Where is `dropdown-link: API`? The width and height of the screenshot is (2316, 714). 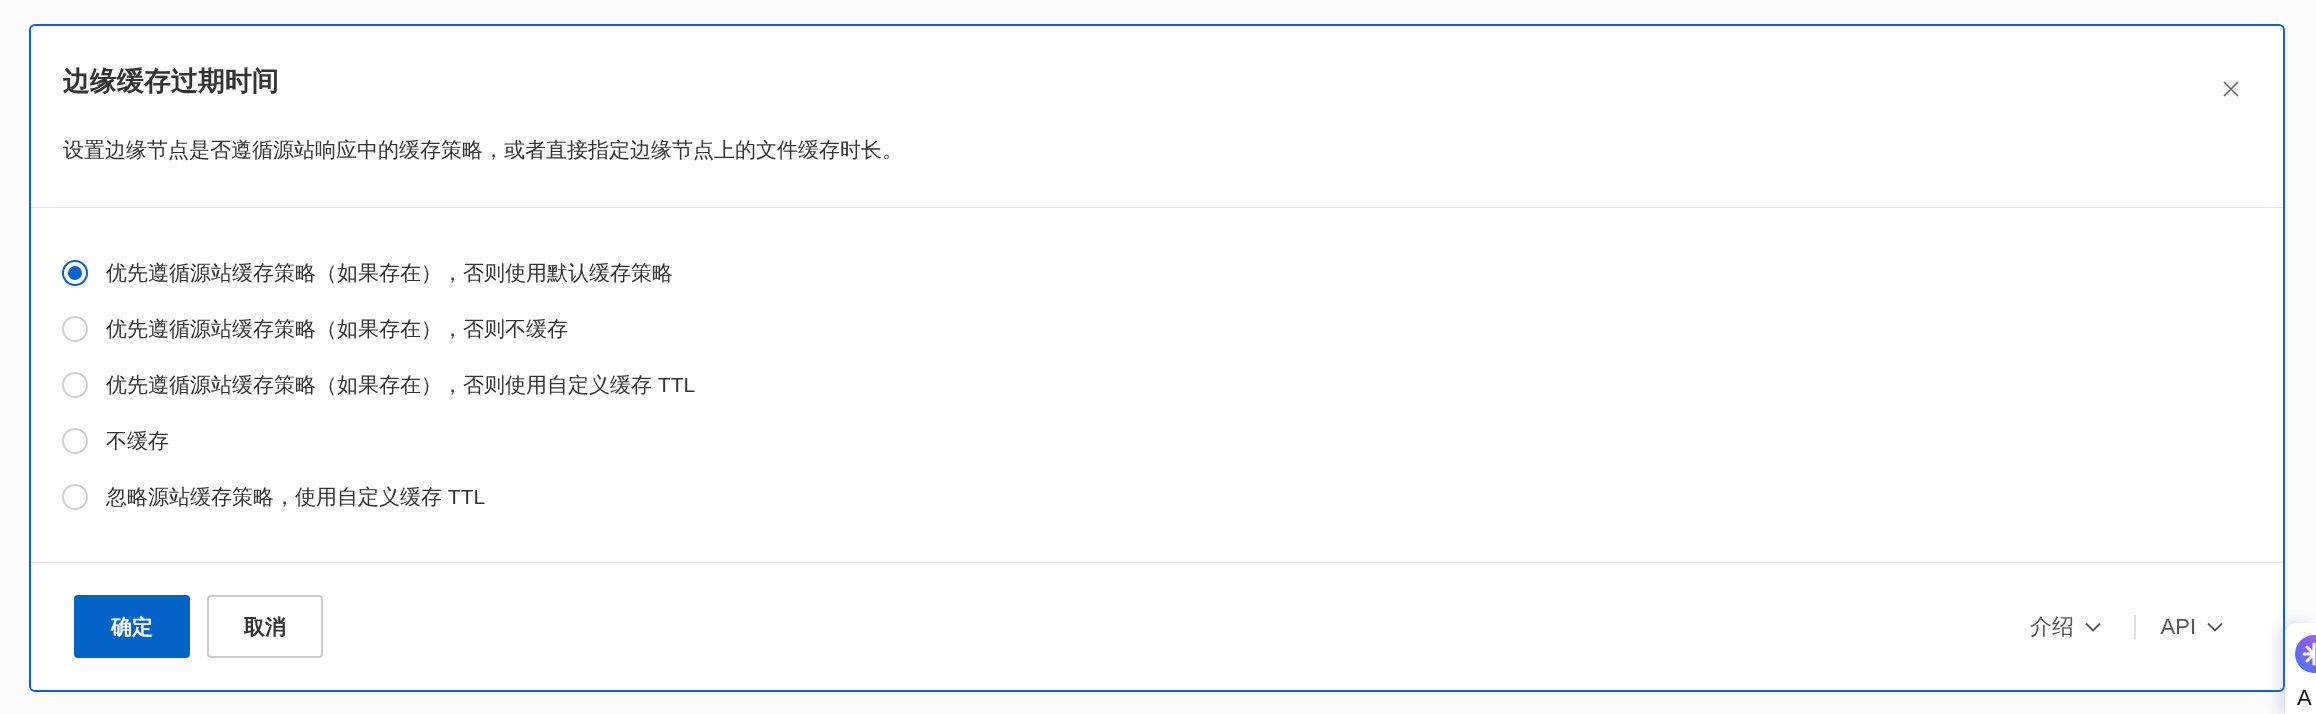
dropdown-link: API is located at coordinates (2191, 626).